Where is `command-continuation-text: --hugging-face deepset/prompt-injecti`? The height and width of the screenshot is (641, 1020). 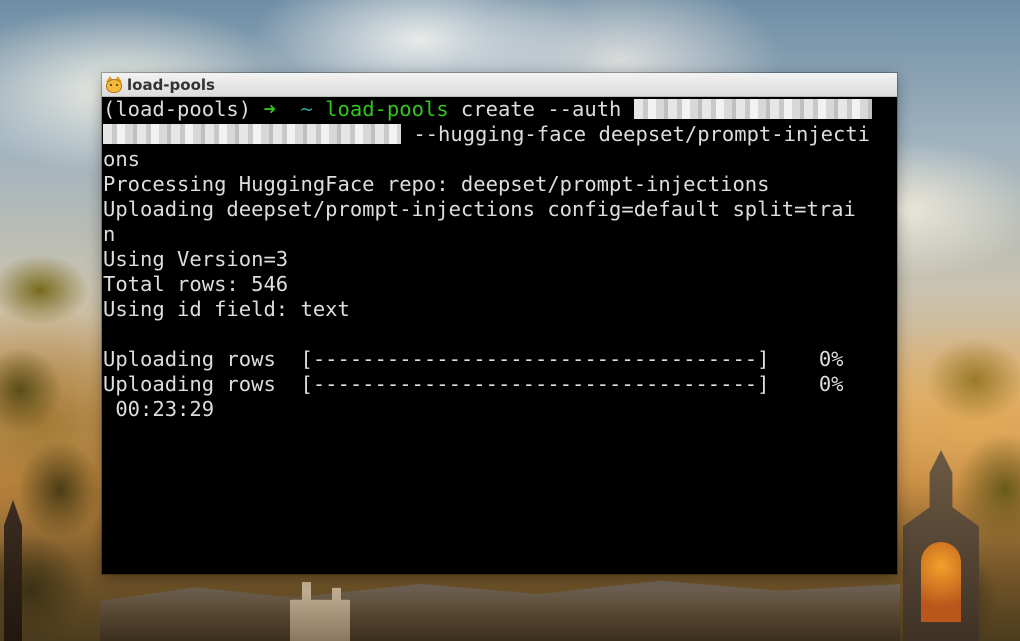 command-continuation-text: --hugging-face deepset/prompt-injecti is located at coordinates (635, 134).